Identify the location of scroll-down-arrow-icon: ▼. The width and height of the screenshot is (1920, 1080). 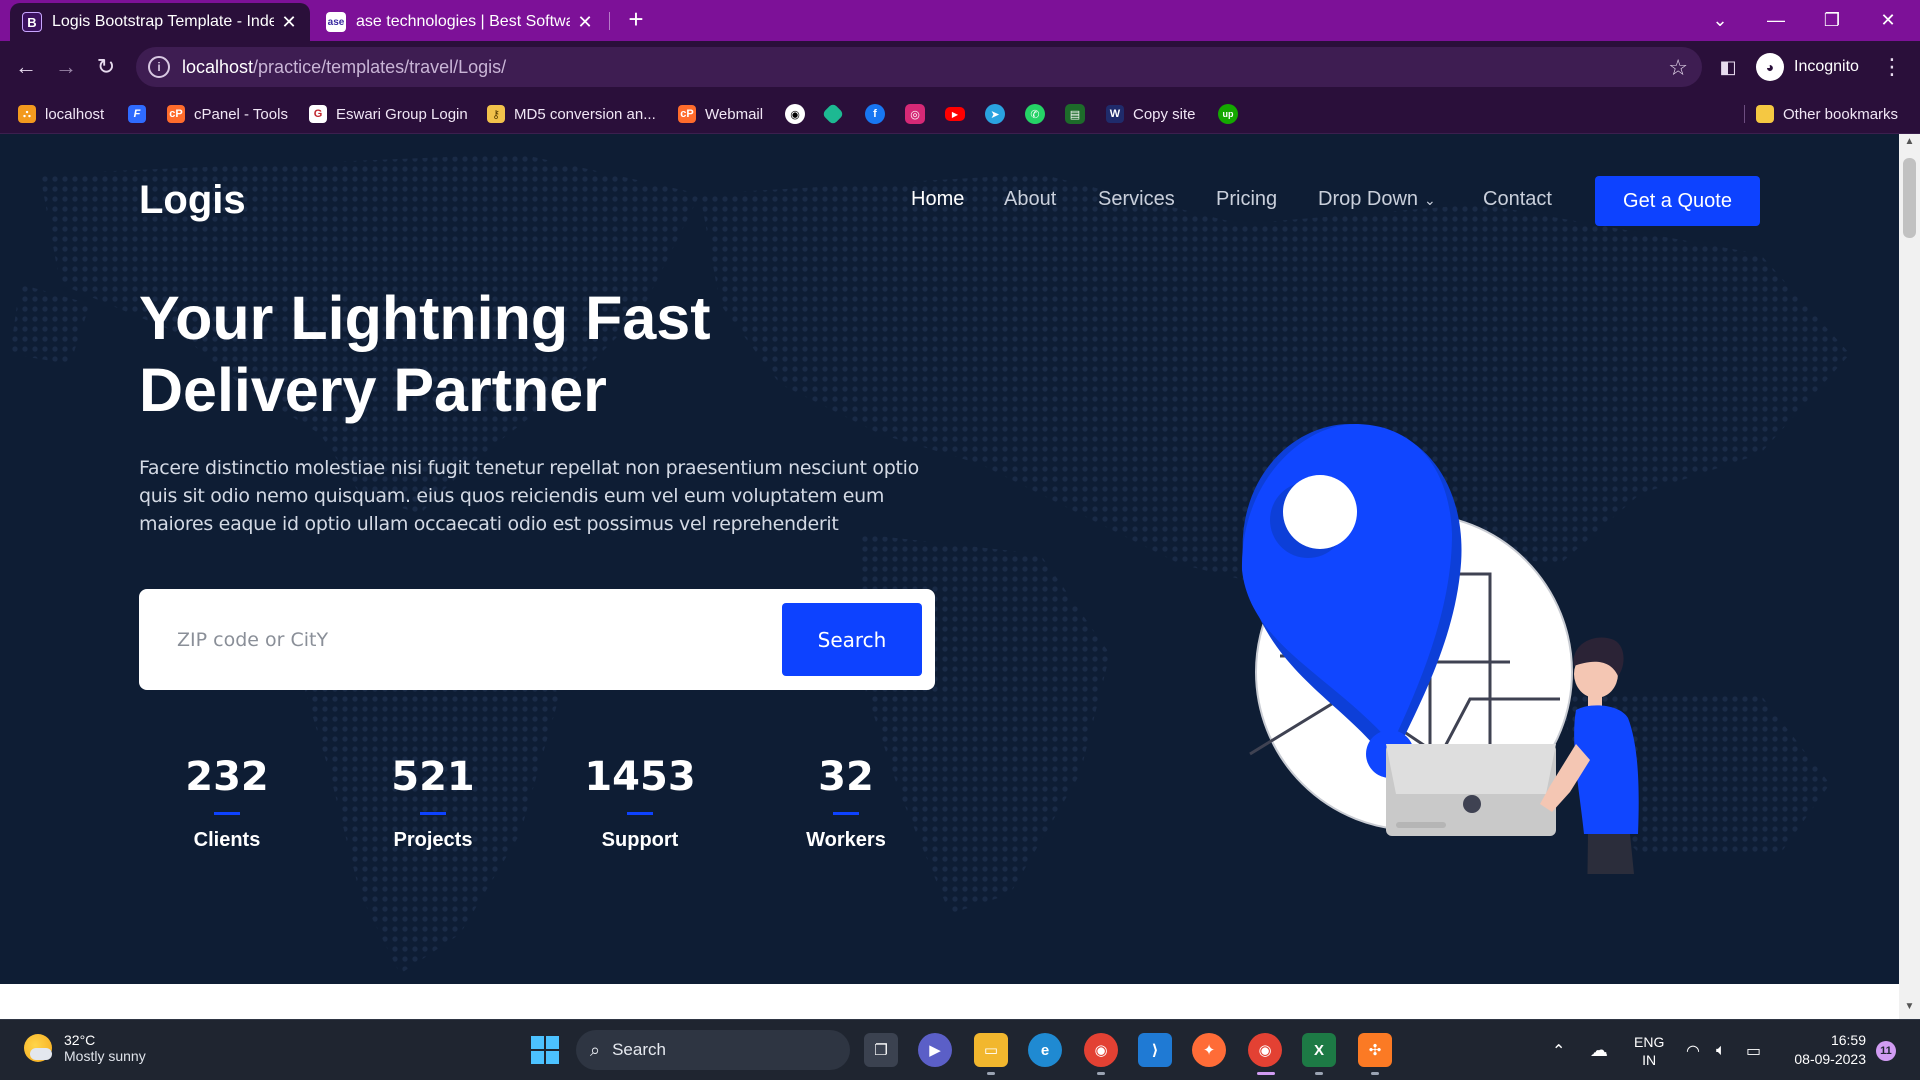
(1909, 1009).